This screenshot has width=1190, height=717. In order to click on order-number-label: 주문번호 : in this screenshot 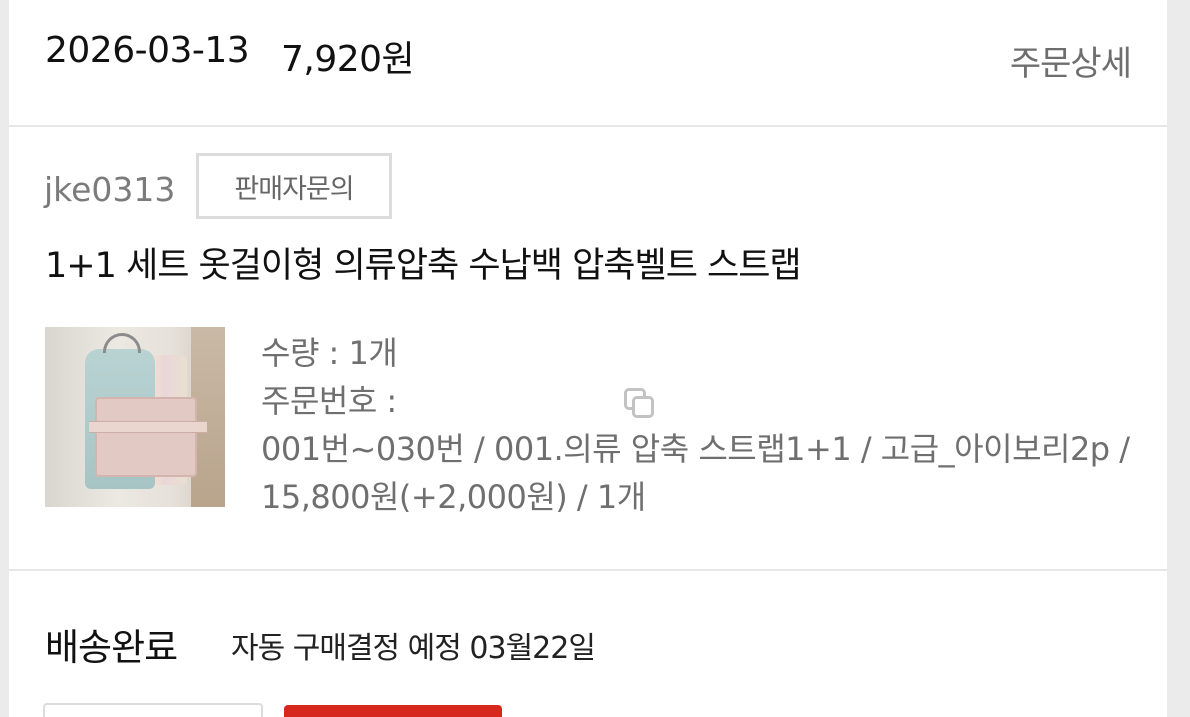, I will do `click(334, 401)`.